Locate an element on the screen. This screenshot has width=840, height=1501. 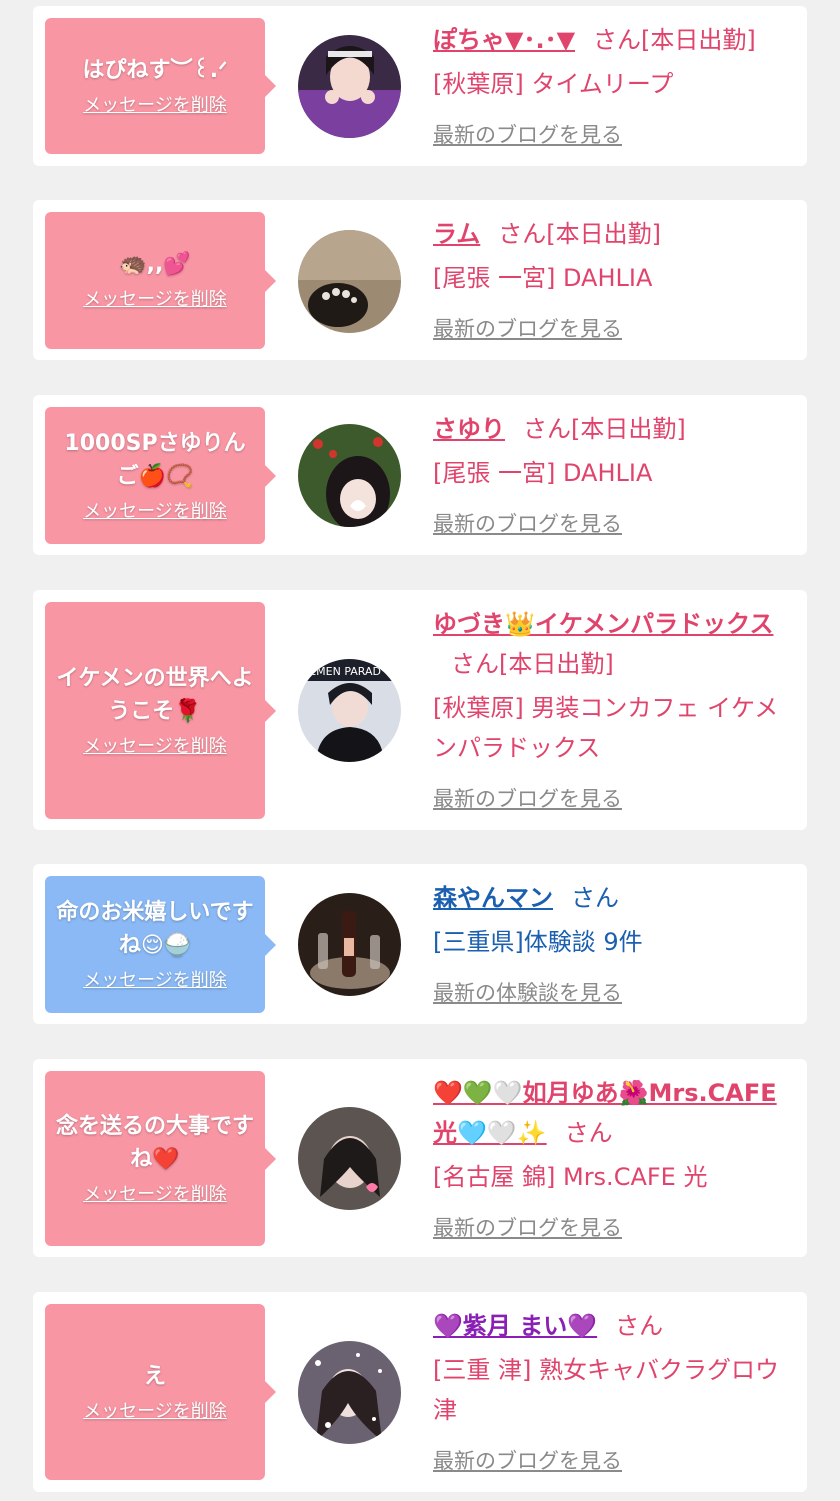
message-bubble: 🦔,,💕 メッセージを削除 is located at coordinates (160, 280).